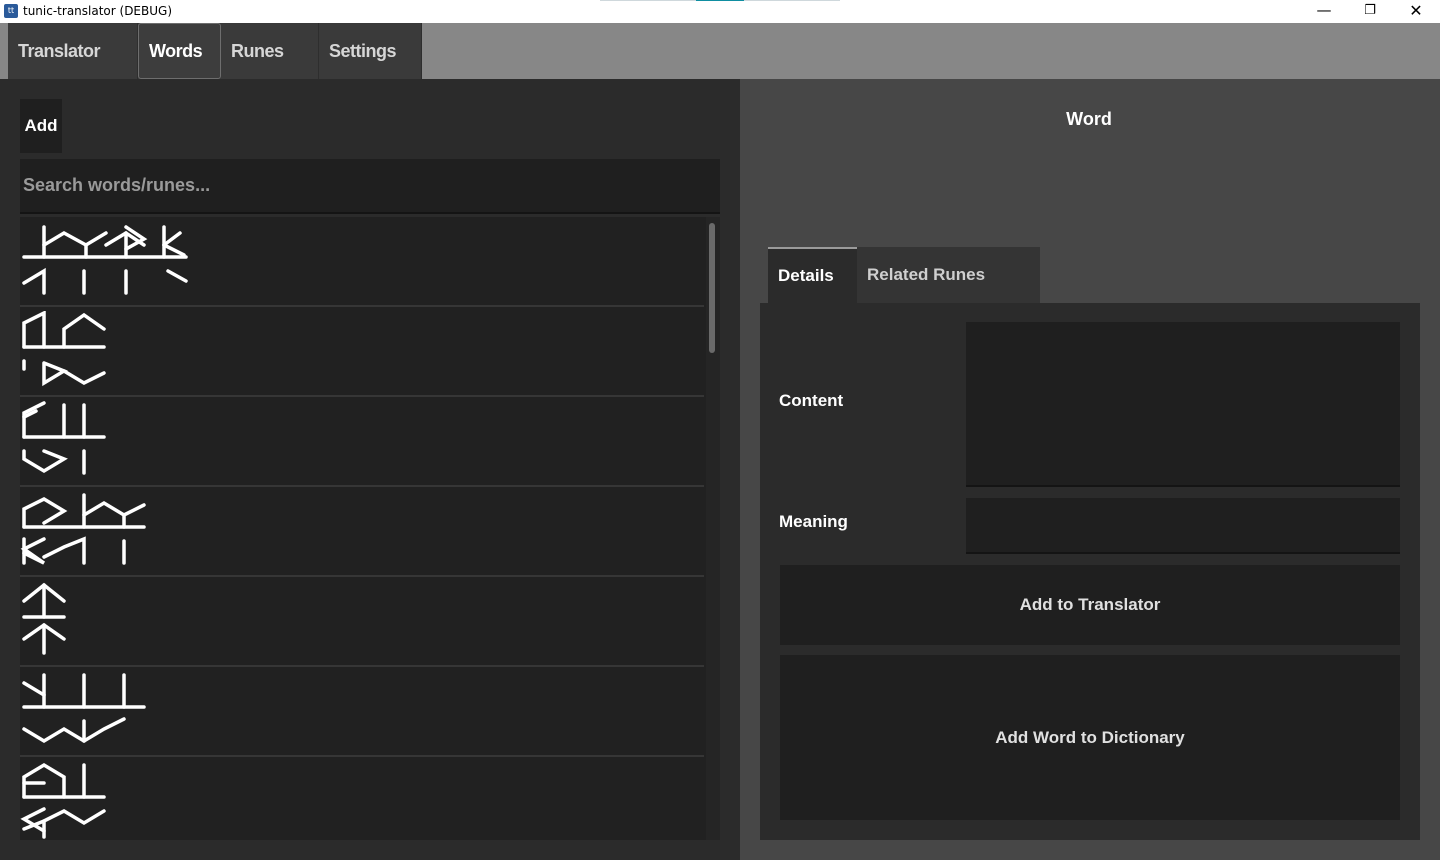 This screenshot has height=860, width=1440. I want to click on close-button: ✕, so click(1416, 11).